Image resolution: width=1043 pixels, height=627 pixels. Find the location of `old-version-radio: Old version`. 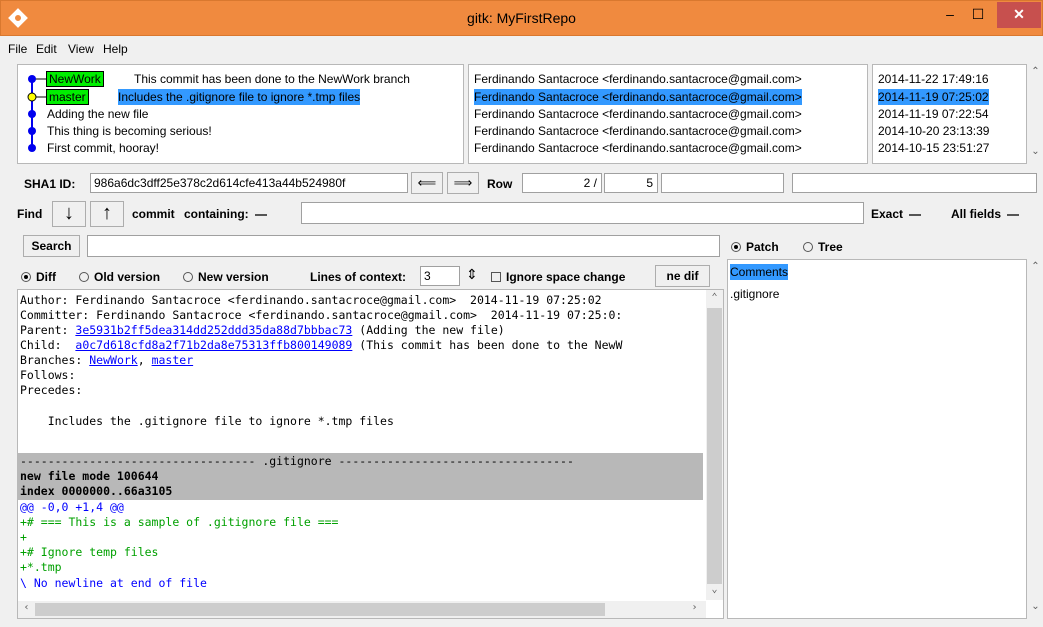

old-version-radio: Old version is located at coordinates (119, 277).